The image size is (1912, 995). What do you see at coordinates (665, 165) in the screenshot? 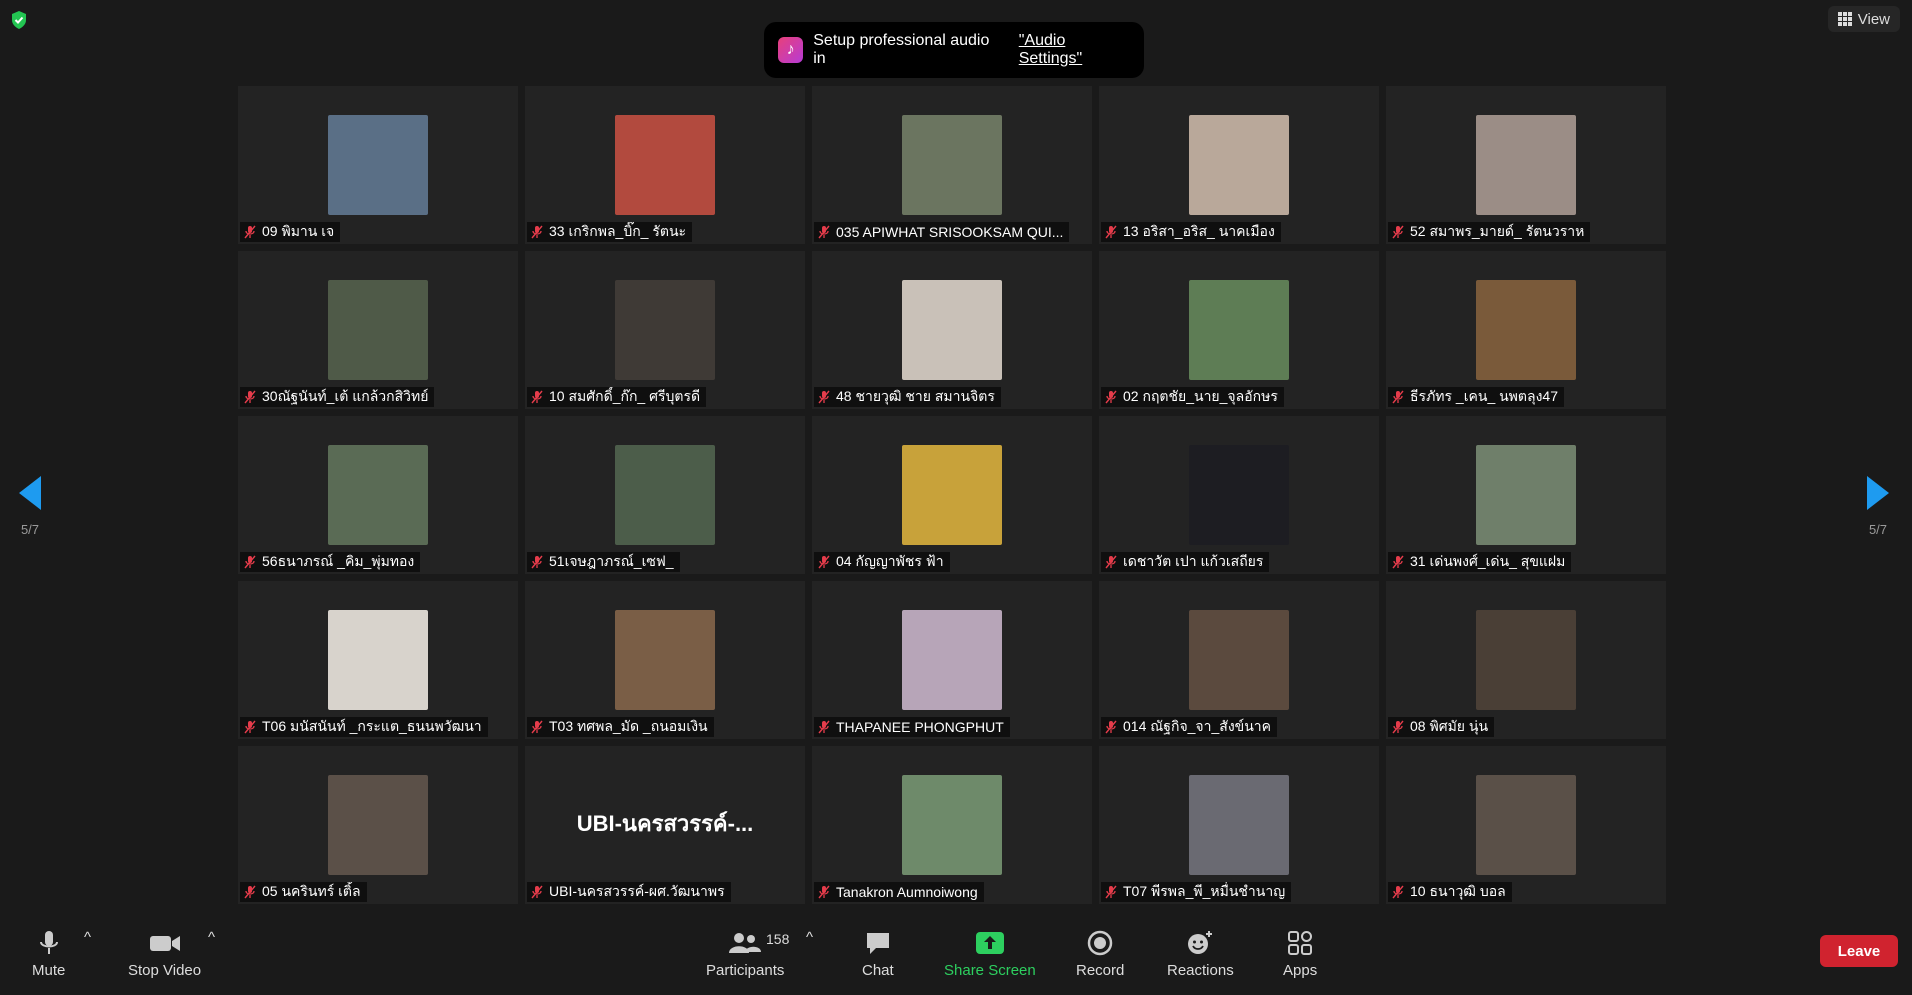
I see `participant-tile: 33 เกริกพล_บิ๊ก_ รัตนะ` at bounding box center [665, 165].